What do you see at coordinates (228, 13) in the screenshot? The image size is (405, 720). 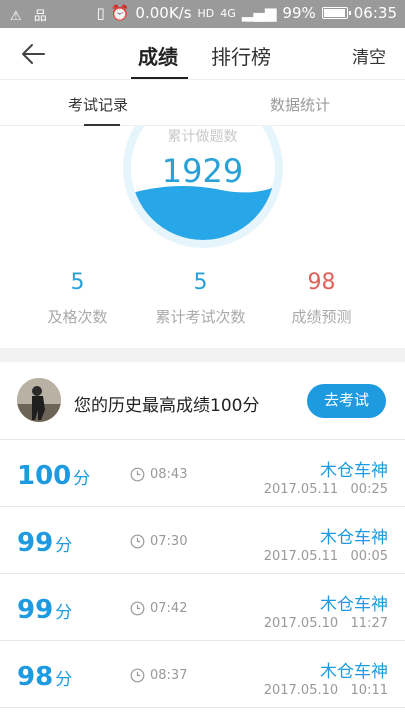 I see `signal-label: 4G` at bounding box center [228, 13].